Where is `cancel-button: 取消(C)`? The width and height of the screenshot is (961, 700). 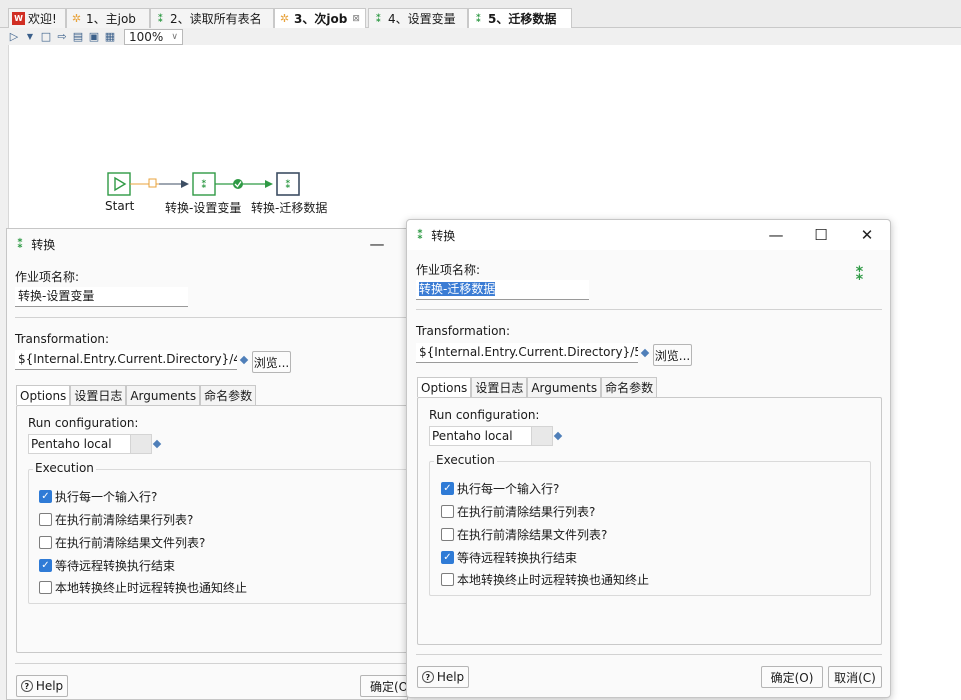 cancel-button: 取消(C) is located at coordinates (855, 677).